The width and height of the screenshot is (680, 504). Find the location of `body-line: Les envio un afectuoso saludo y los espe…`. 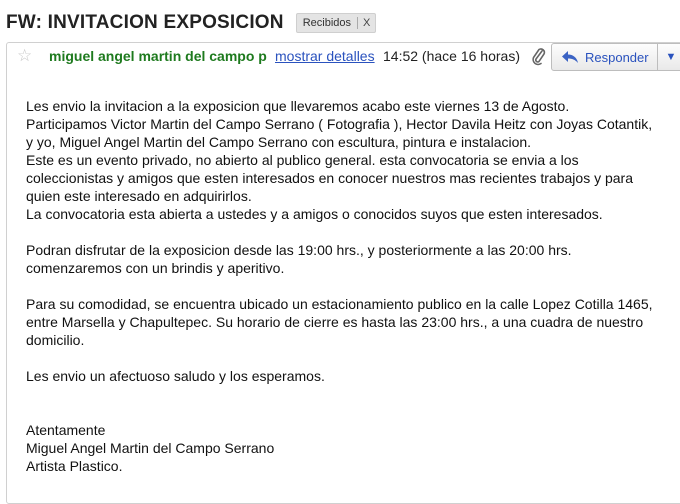

body-line: Les envio un afectuoso saludo y los espe… is located at coordinates (175, 376).